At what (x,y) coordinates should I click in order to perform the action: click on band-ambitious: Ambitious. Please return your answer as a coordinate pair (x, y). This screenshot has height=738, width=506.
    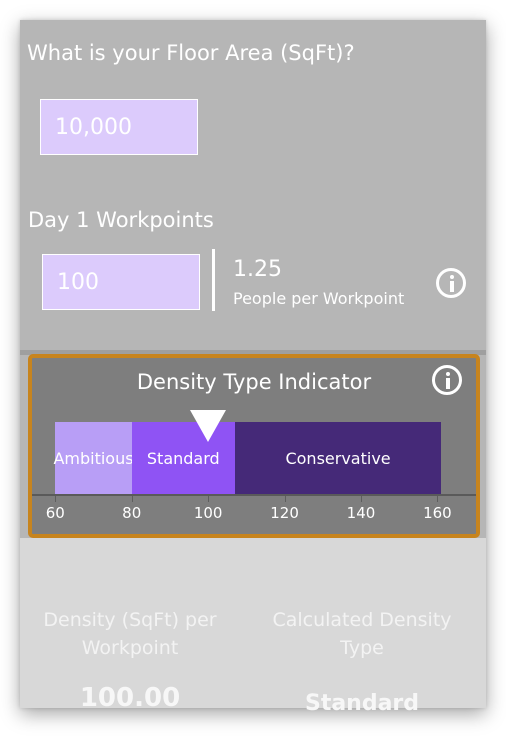
    Looking at the image, I should click on (93, 458).